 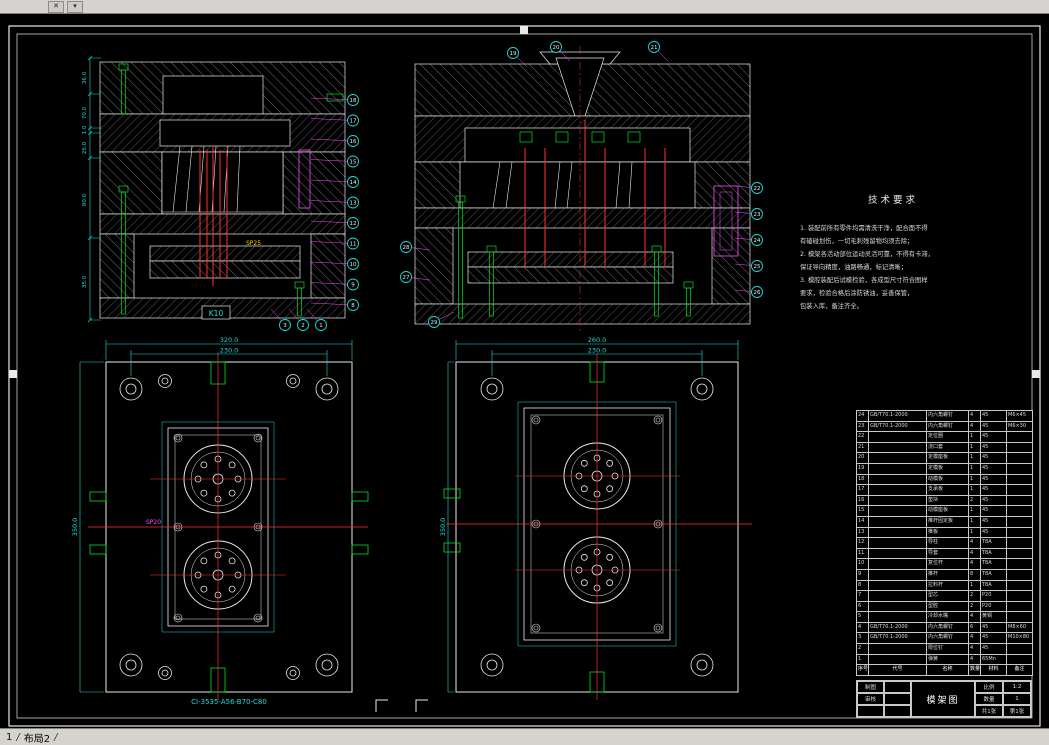 I want to click on dim-label: 35.0, so click(x=85, y=281).